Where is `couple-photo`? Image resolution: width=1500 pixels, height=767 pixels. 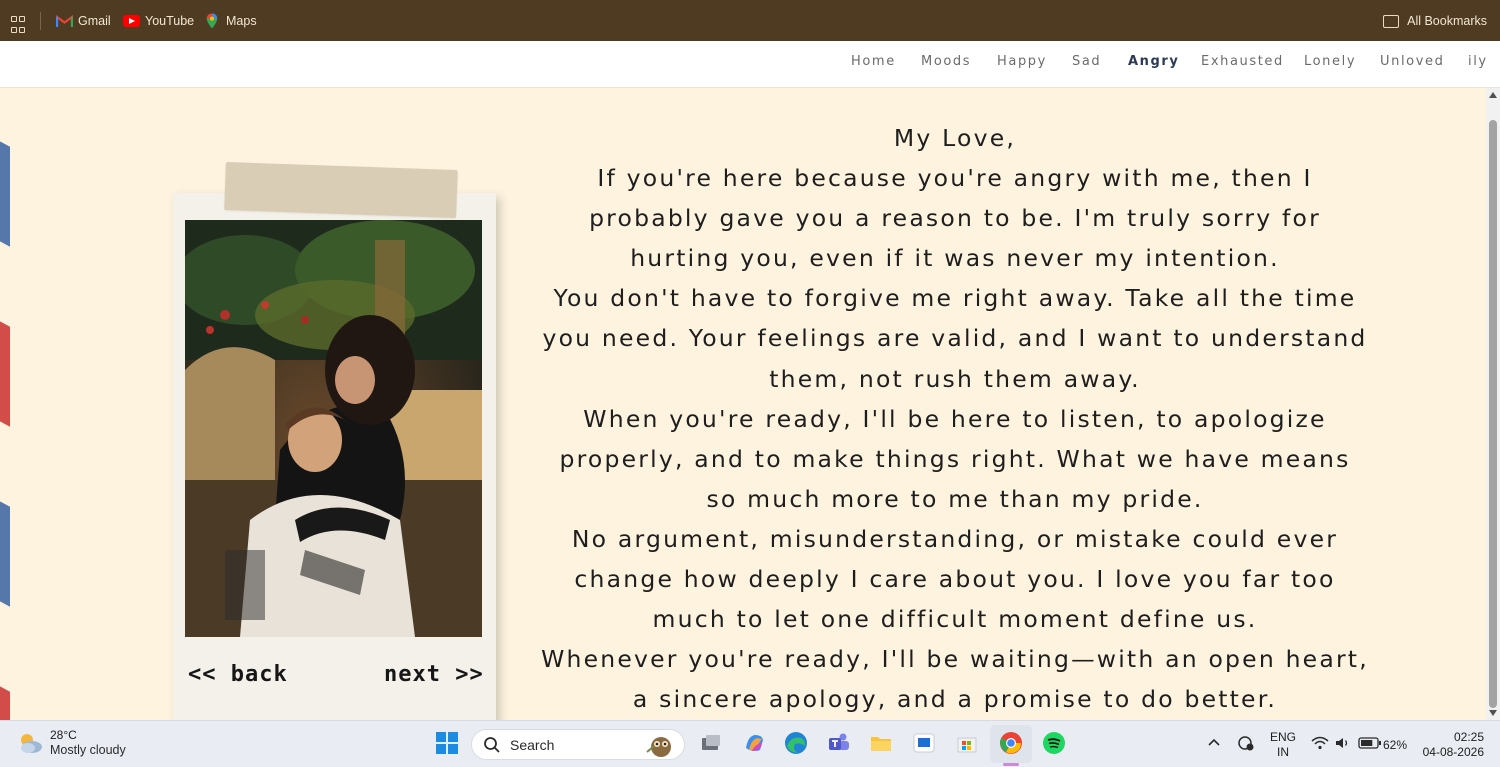 couple-photo is located at coordinates (333, 428).